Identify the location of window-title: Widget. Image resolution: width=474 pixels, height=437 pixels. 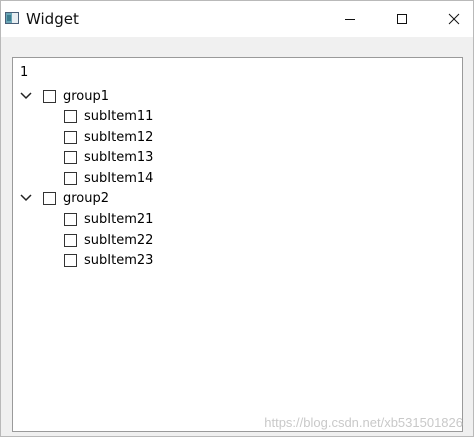
(52, 19).